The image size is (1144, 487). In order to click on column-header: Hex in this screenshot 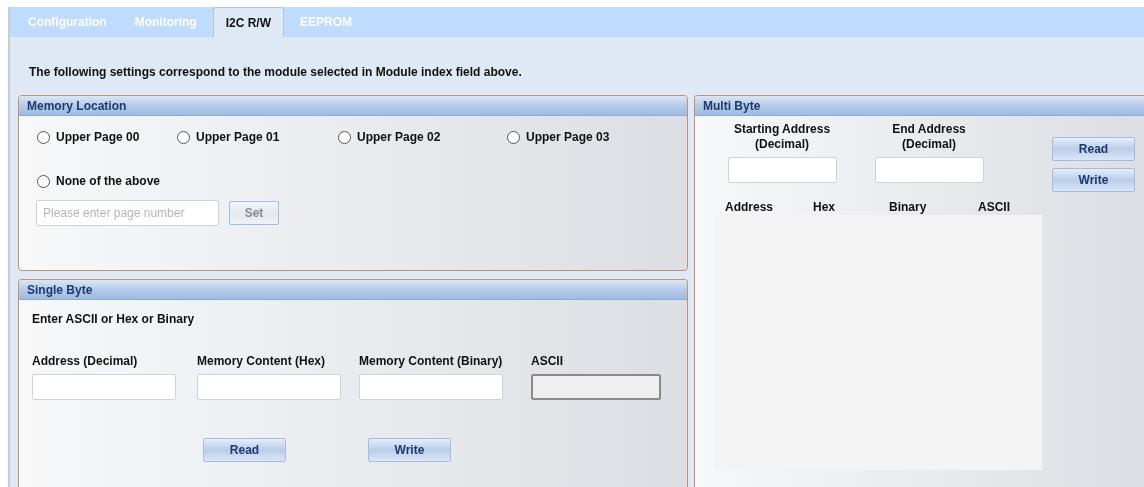, I will do `click(824, 207)`.